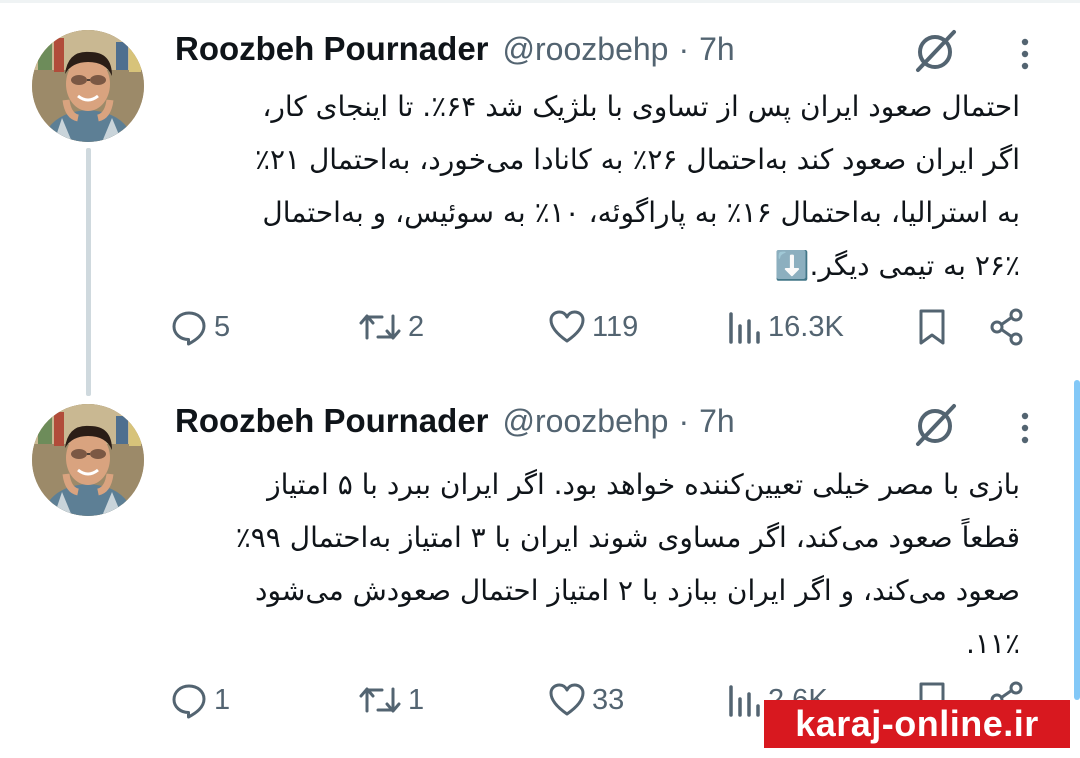  Describe the element at coordinates (416, 699) in the screenshot. I see `repost-count: 1` at that location.